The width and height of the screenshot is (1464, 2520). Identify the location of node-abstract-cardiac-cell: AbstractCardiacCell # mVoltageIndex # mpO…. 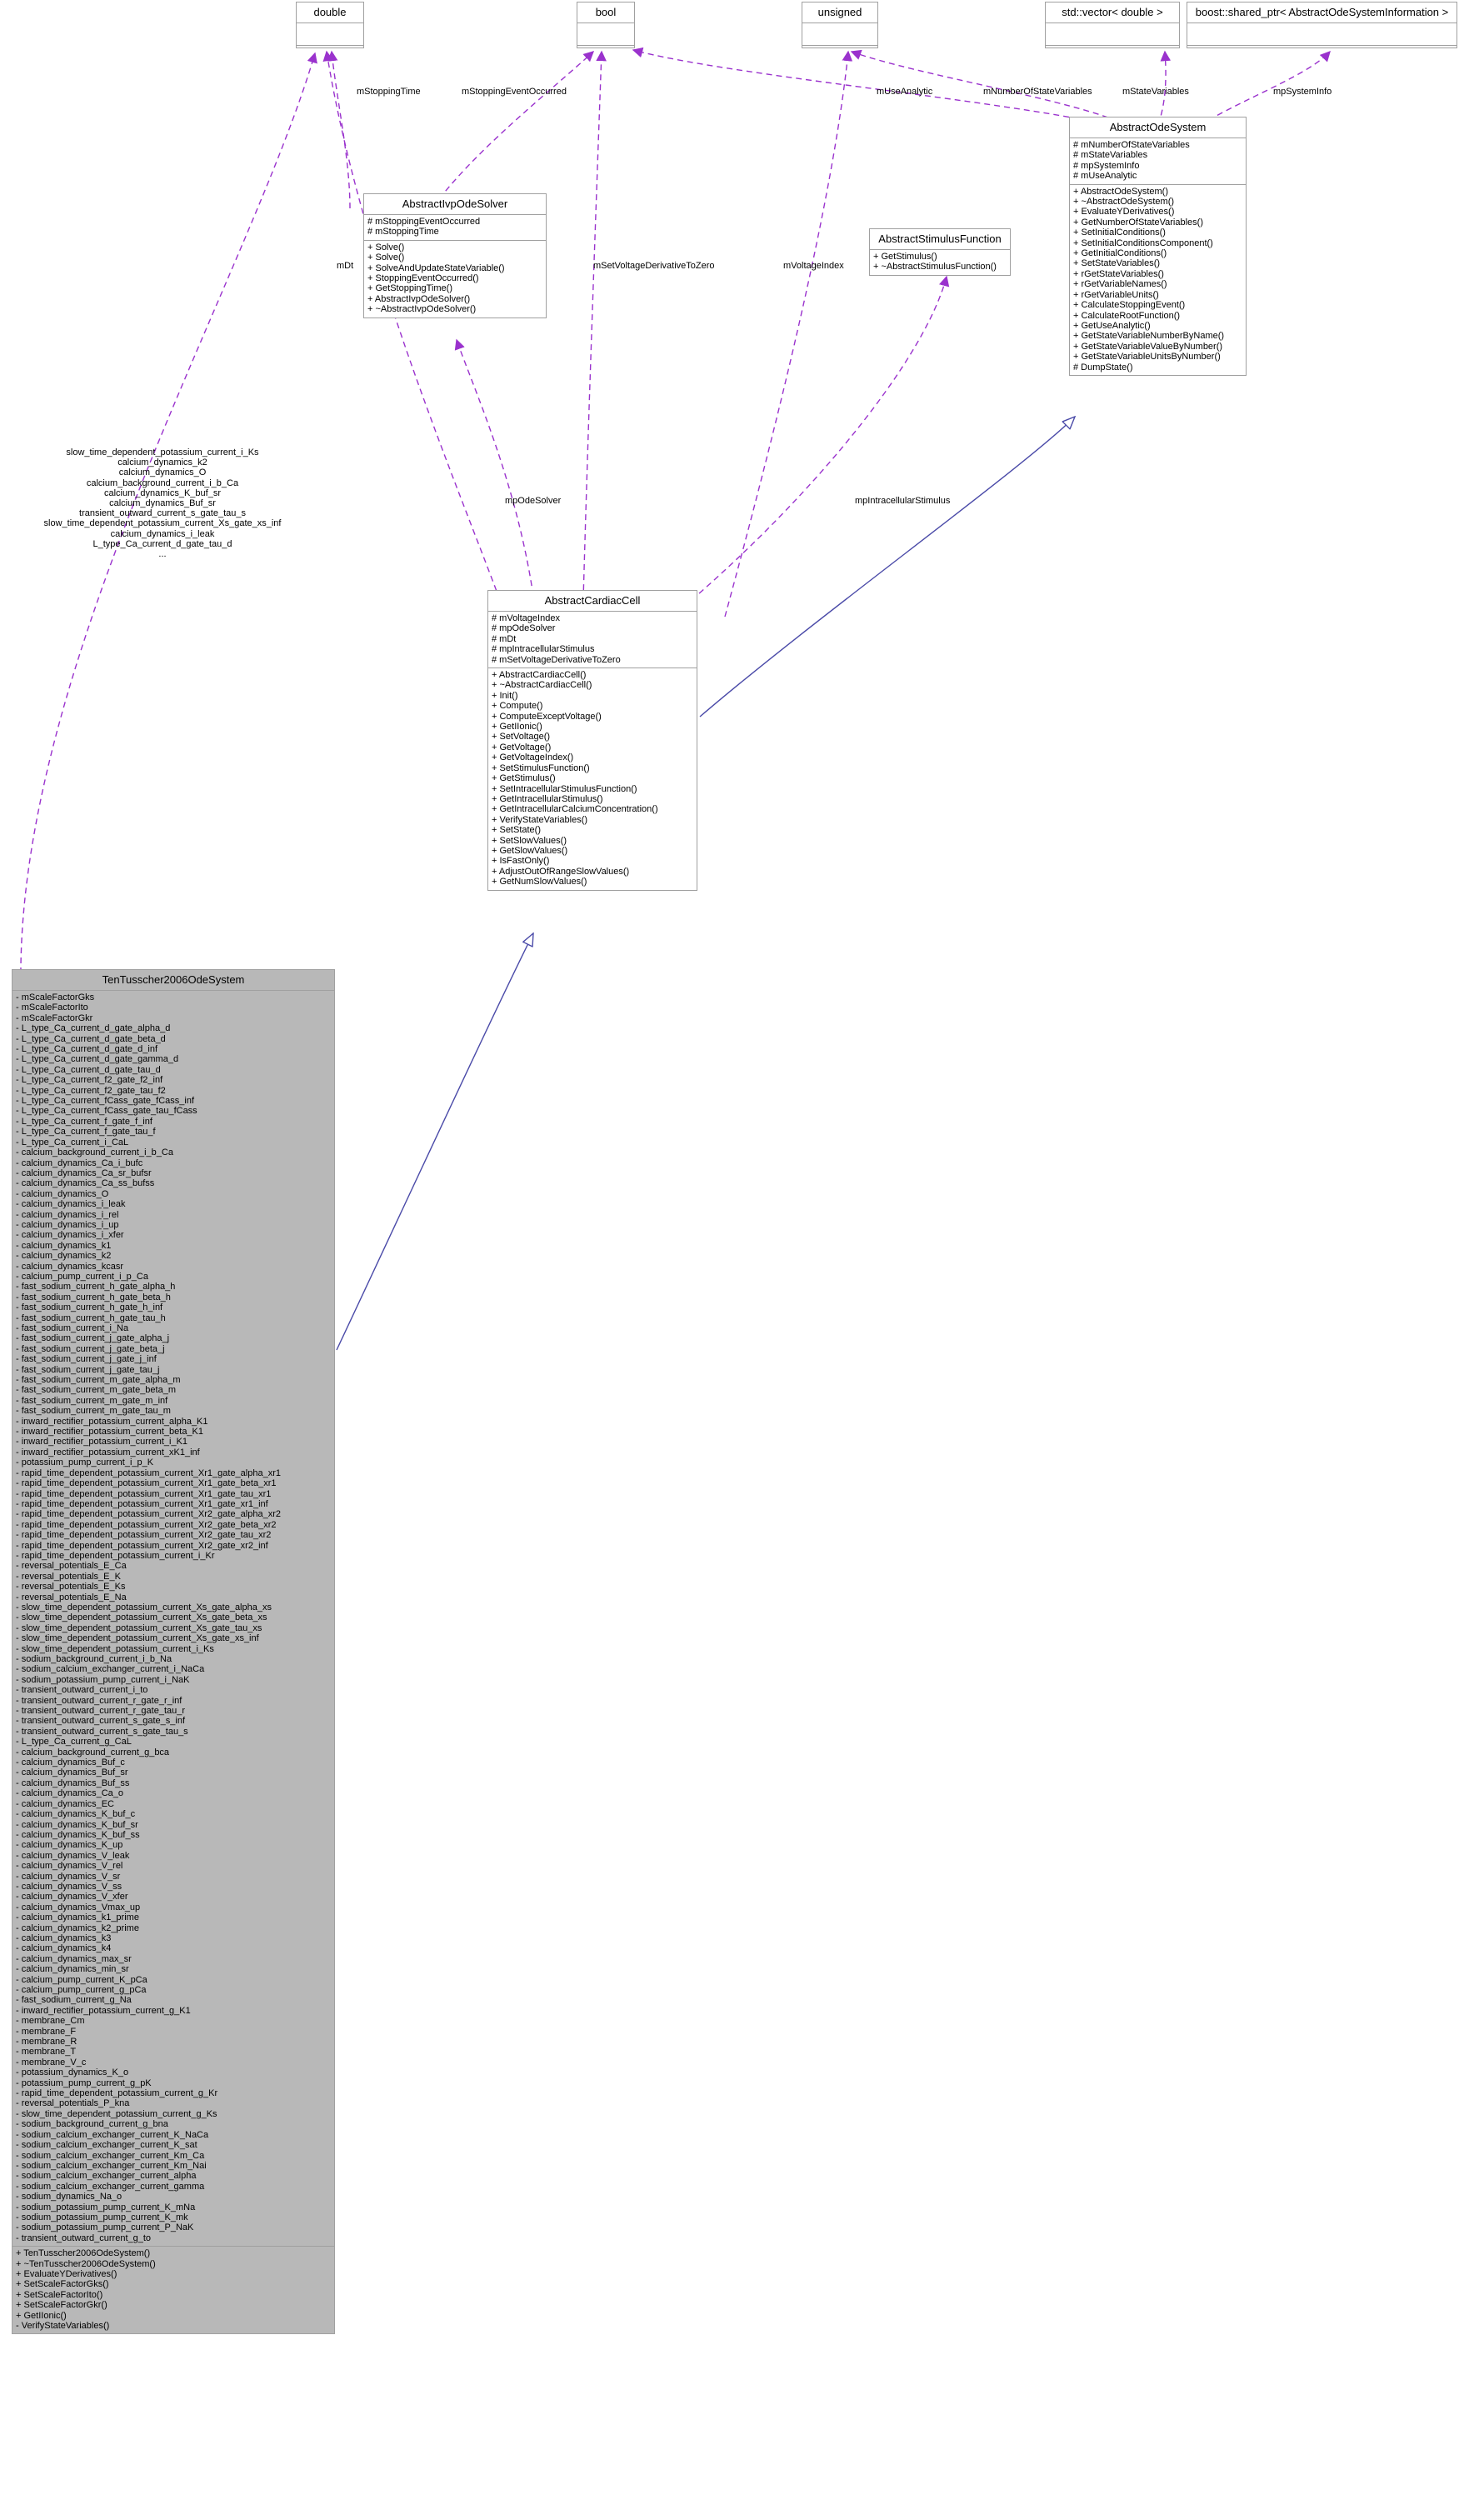
(592, 740).